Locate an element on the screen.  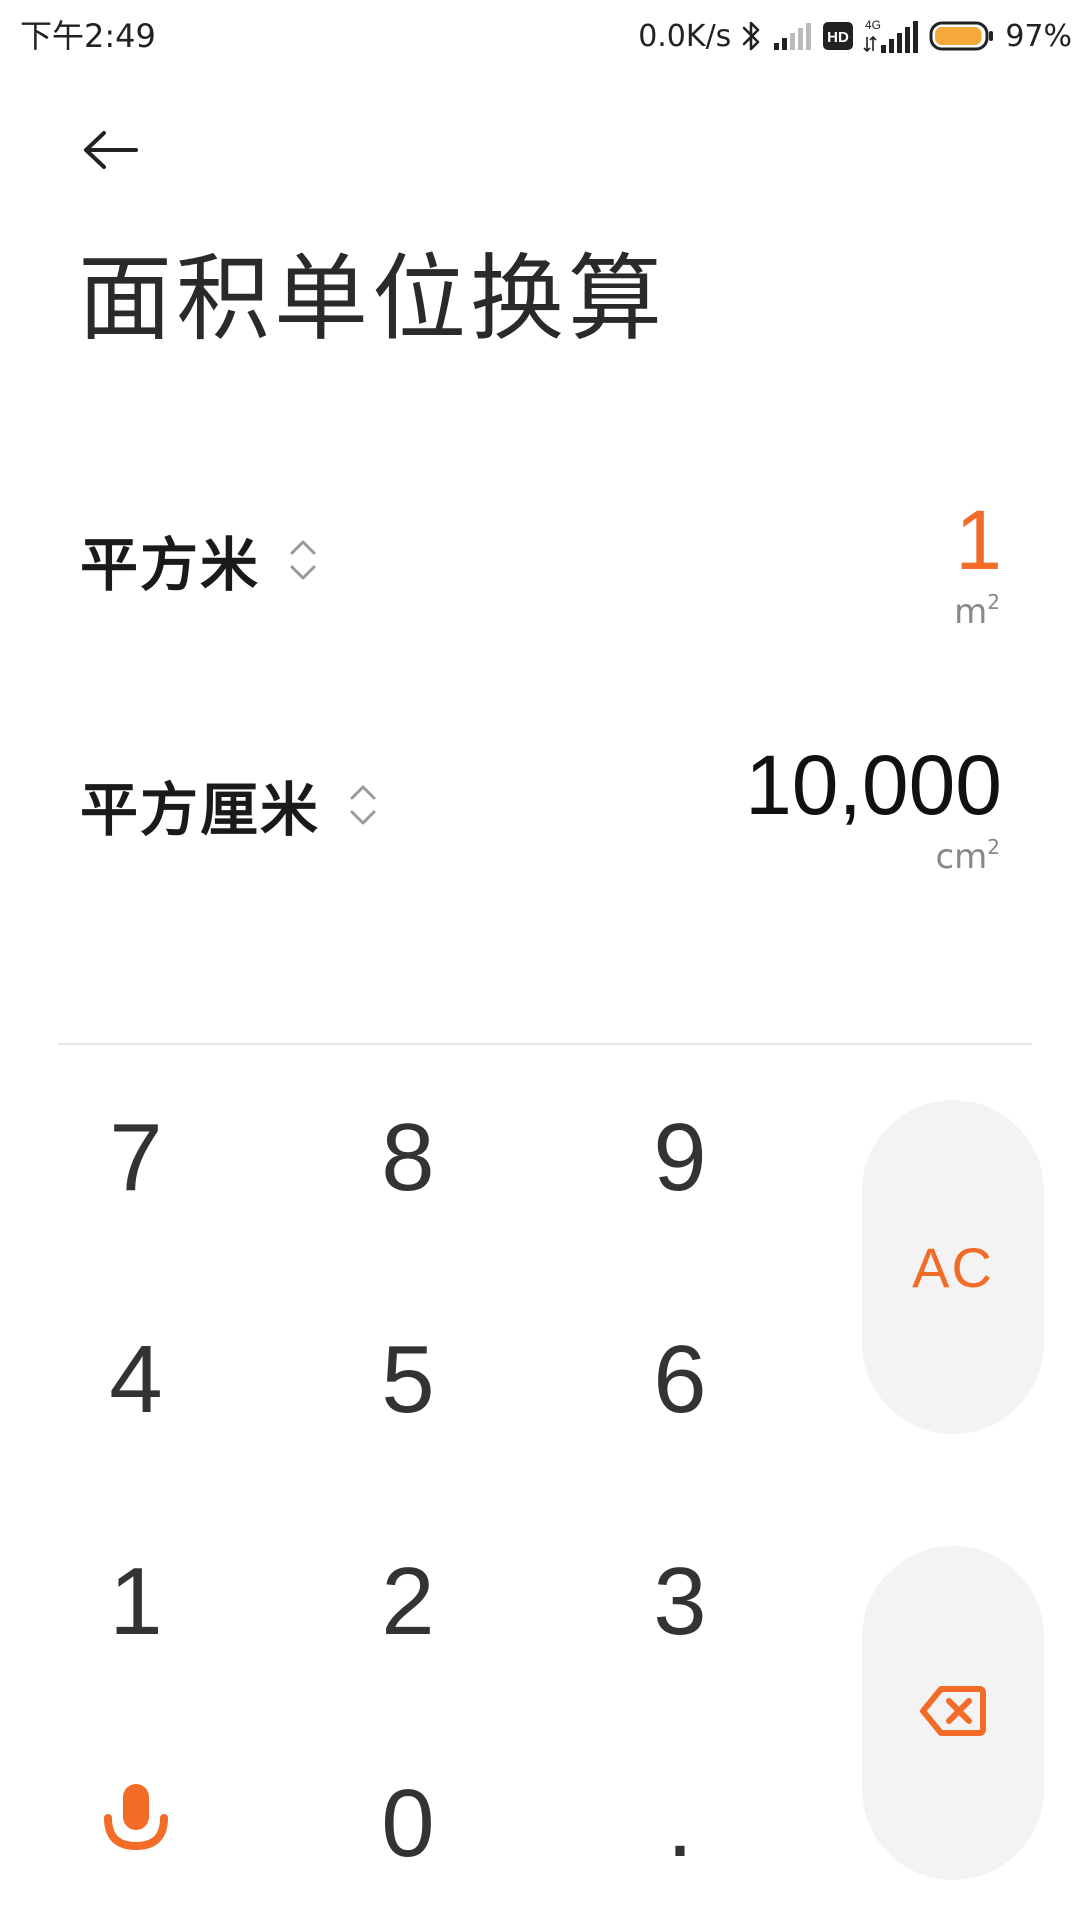
status-bar: 下午2:49 0.0K/s HD 4G 97% is located at coordinates (540, 36).